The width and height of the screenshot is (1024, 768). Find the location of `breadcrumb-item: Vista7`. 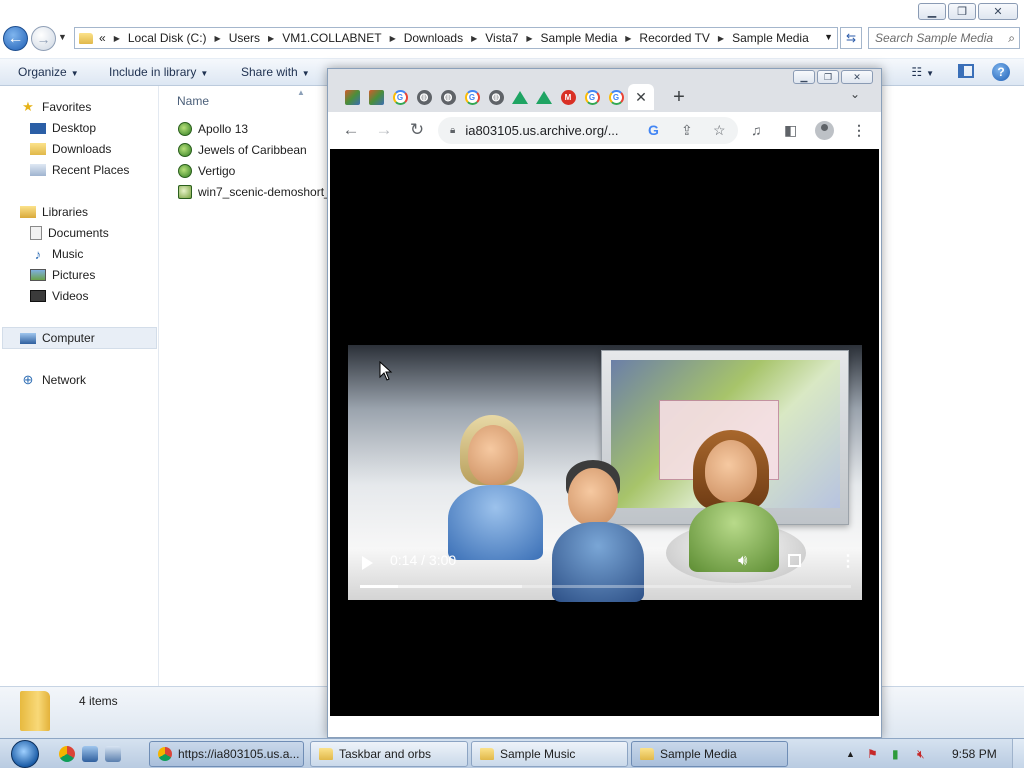

breadcrumb-item: Vista7 is located at coordinates (501, 38).